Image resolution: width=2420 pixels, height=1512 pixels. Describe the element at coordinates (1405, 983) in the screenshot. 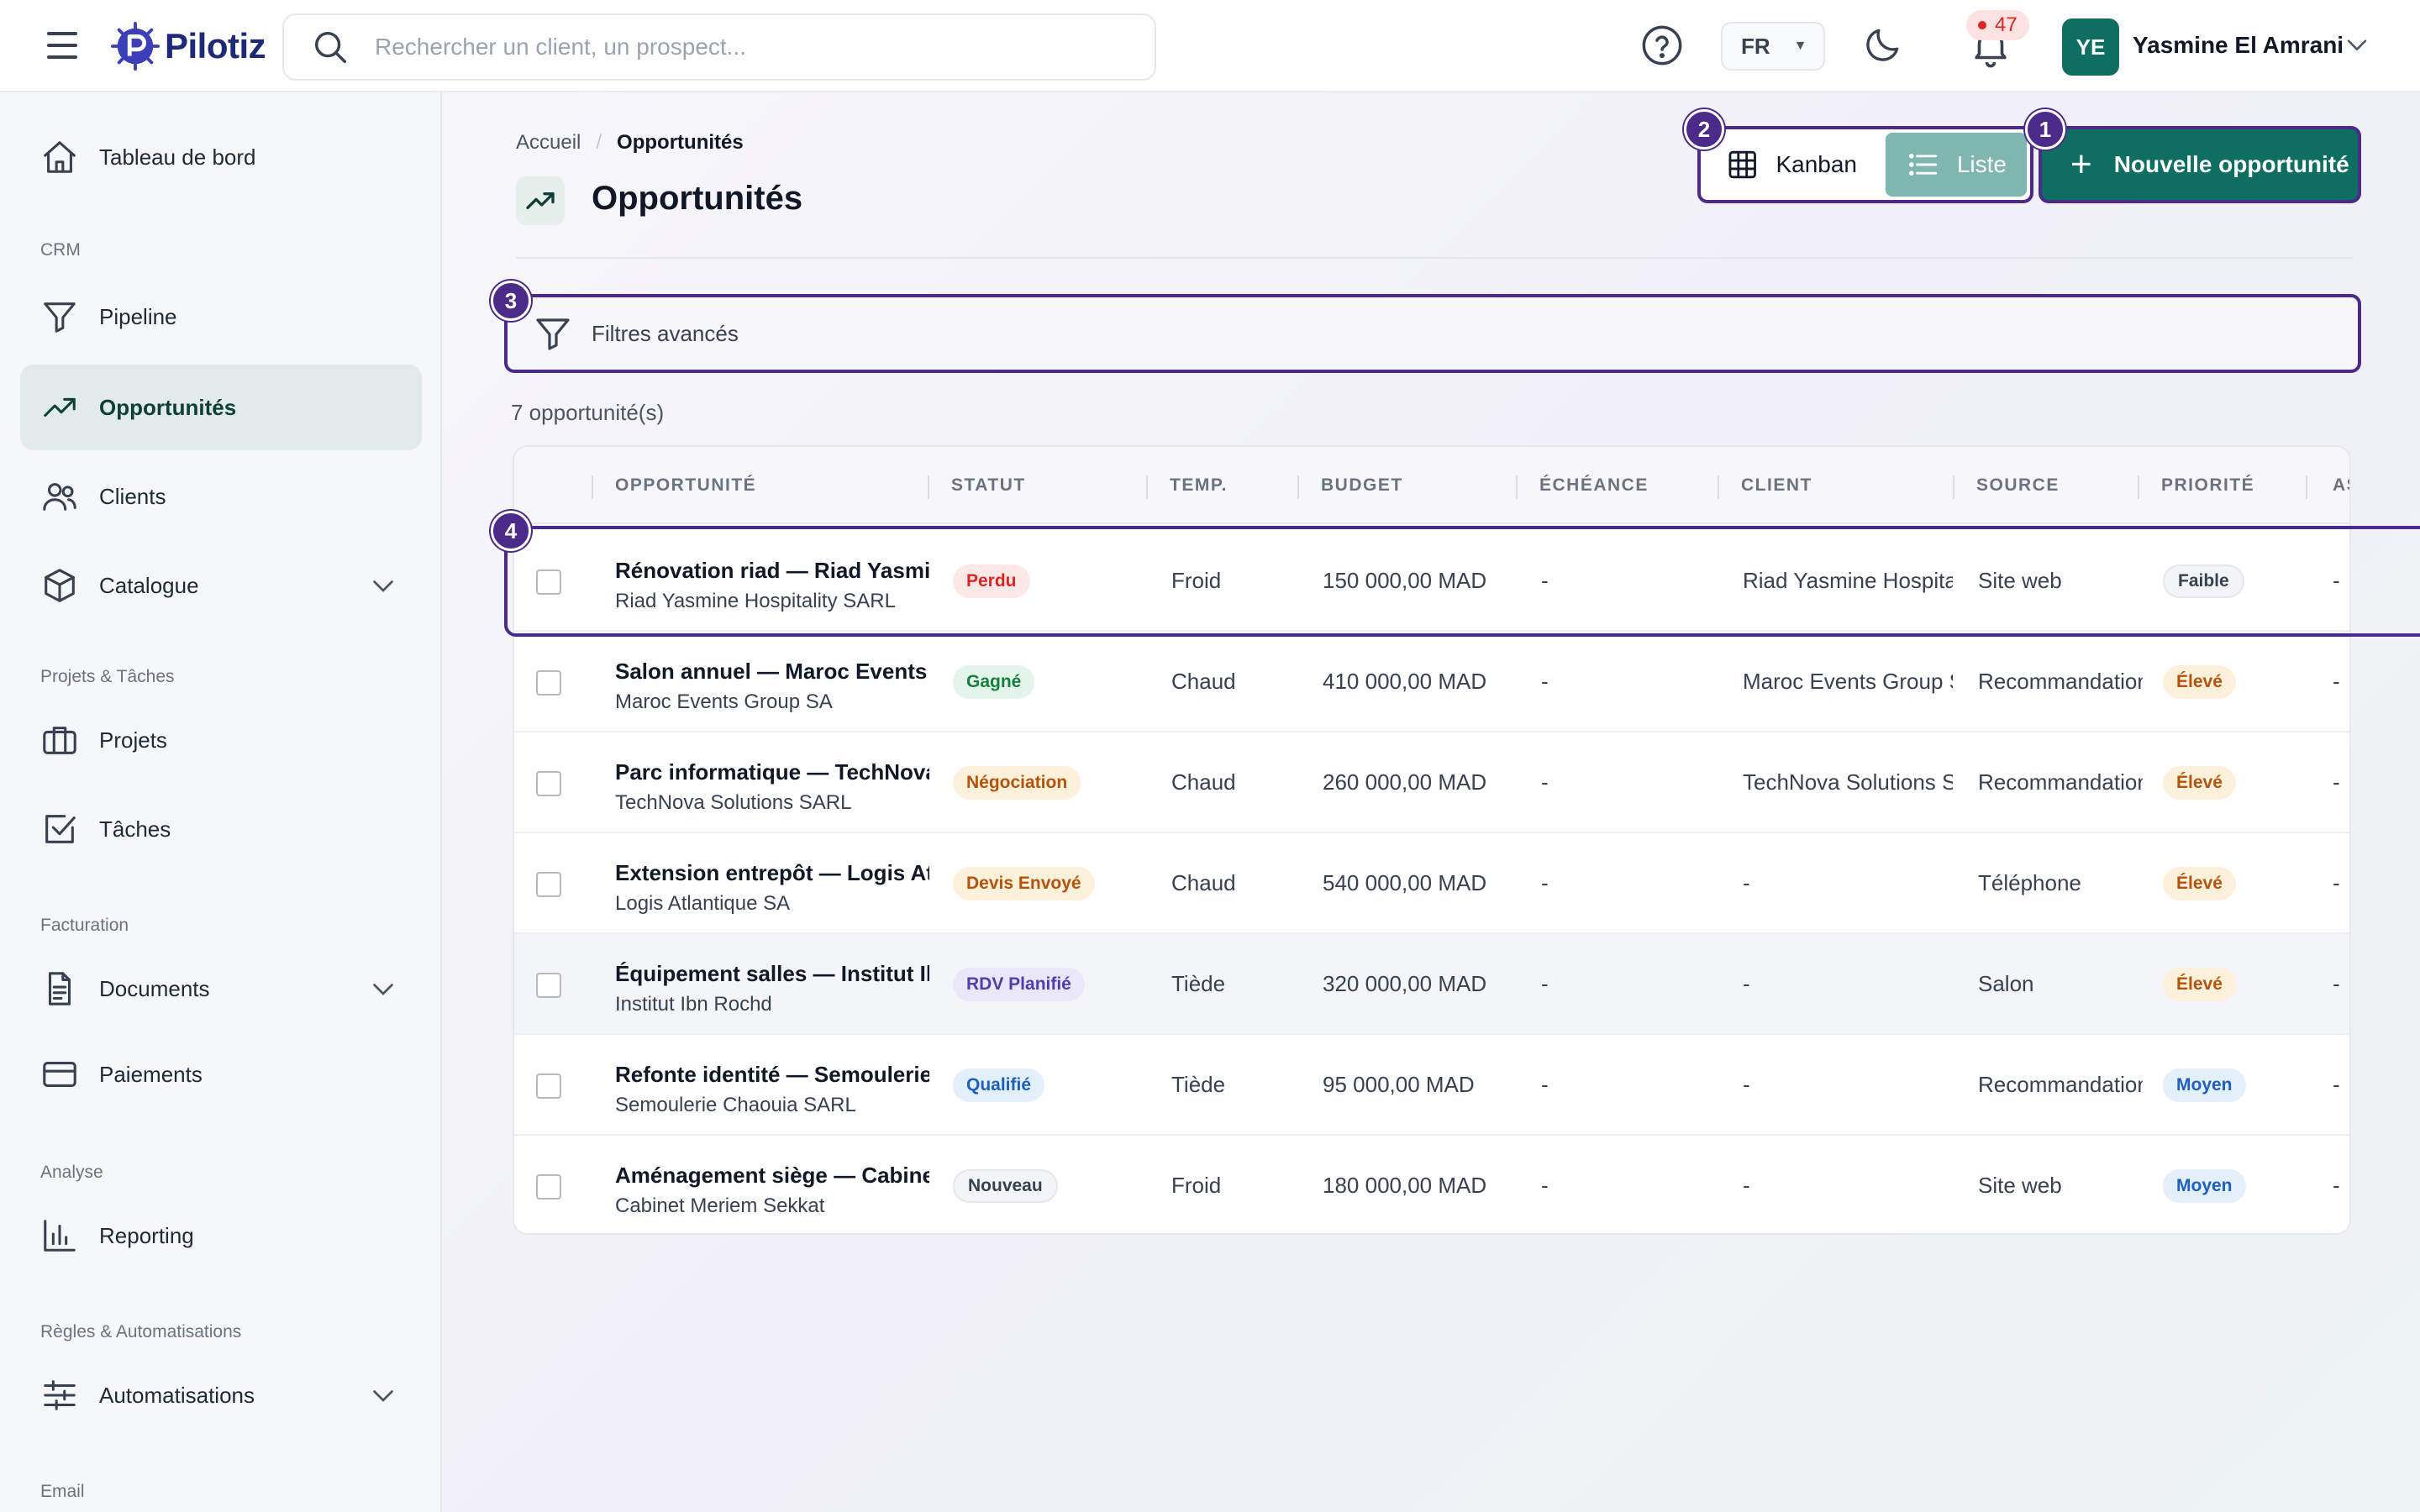

I see `budget-cell: 320 000,00 MAD` at that location.